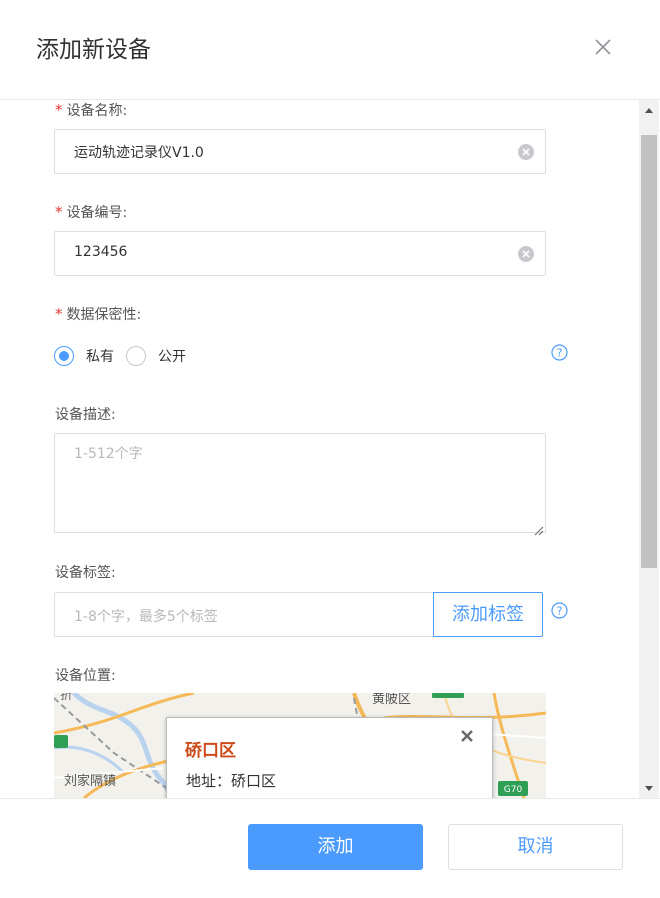  What do you see at coordinates (300, 151) in the screenshot?
I see `device-name-input: 运动轨迹记录仪V1.0` at bounding box center [300, 151].